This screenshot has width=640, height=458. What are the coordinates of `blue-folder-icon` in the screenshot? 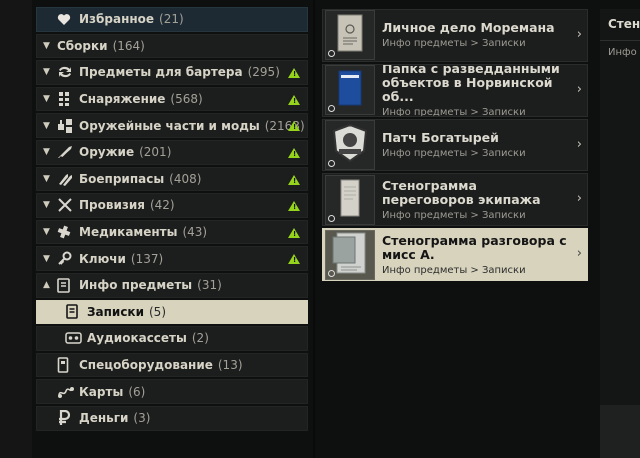 It's located at (350, 90).